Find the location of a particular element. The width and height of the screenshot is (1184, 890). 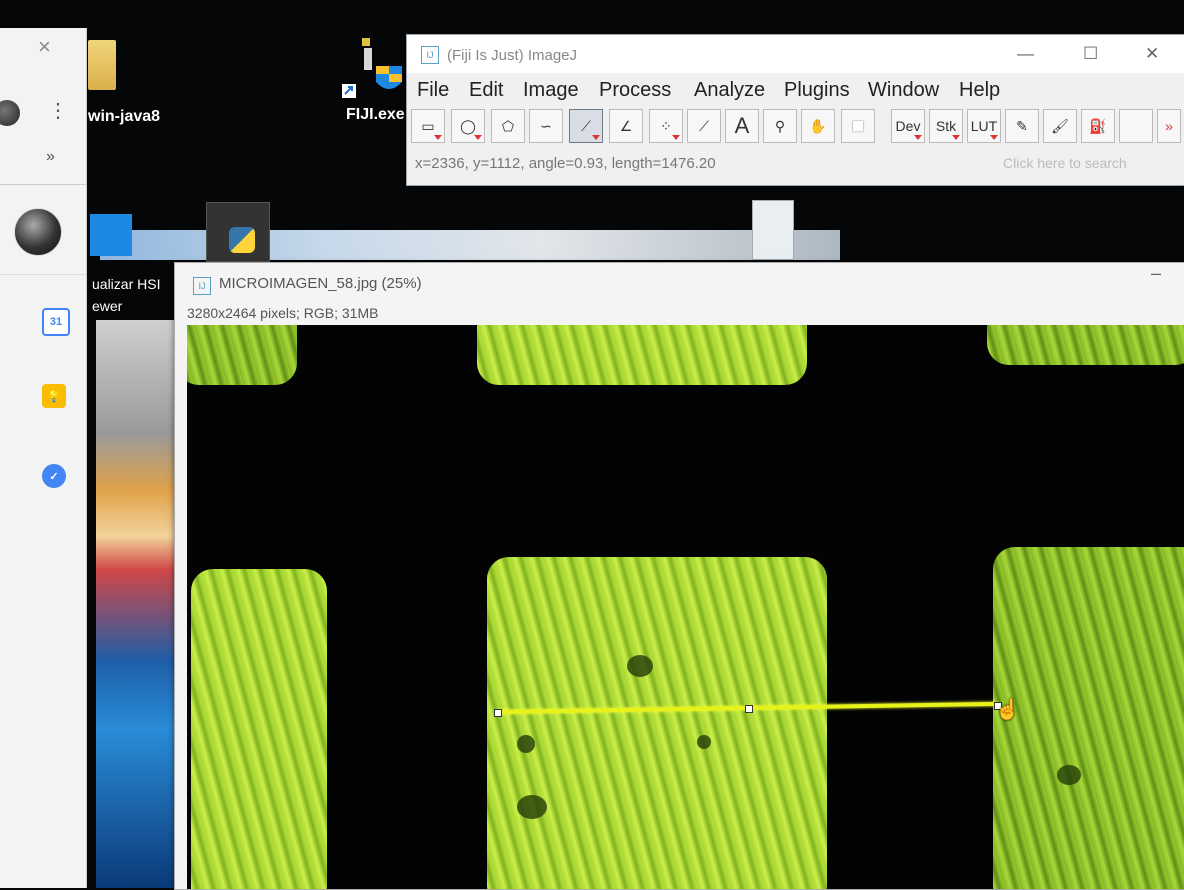

browser-side-panel: × ⋮ » 31 💡 ✓ is located at coordinates (43, 458).